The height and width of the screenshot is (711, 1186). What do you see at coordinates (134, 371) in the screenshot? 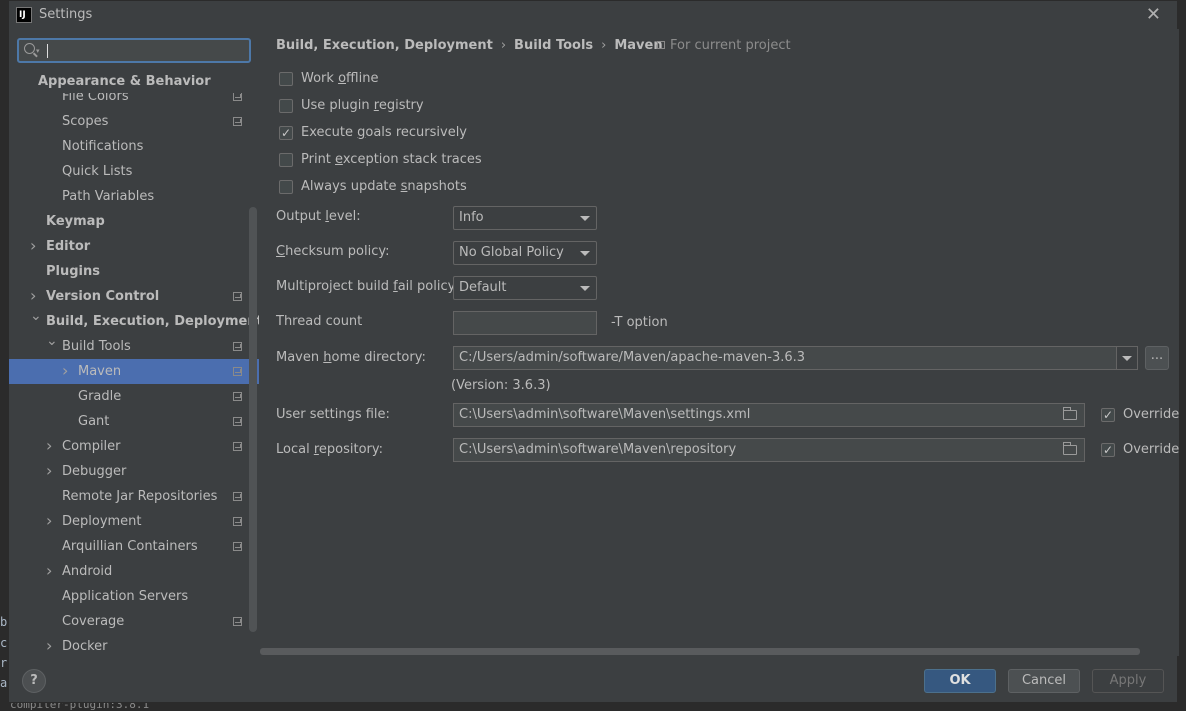
I see `sidebar-item: › Maven` at bounding box center [134, 371].